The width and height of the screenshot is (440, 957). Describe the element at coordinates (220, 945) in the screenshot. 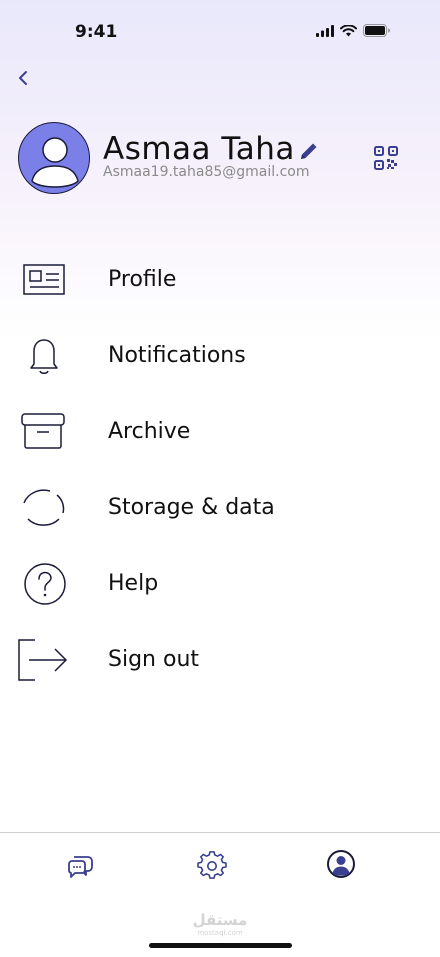

I see `home-indicator` at that location.